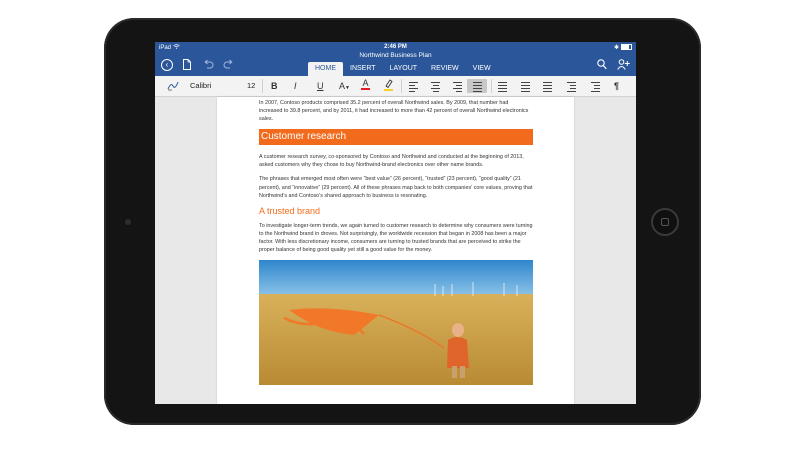 The width and height of the screenshot is (800, 450). I want to click on chevron-down-icon: ▼, so click(347, 88).